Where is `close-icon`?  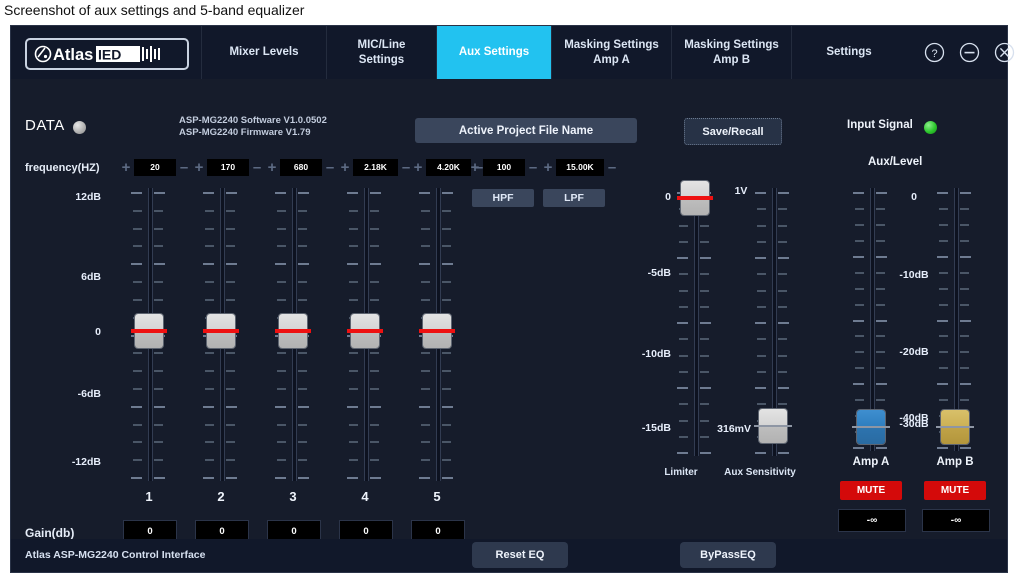
close-icon is located at coordinates (1004, 52).